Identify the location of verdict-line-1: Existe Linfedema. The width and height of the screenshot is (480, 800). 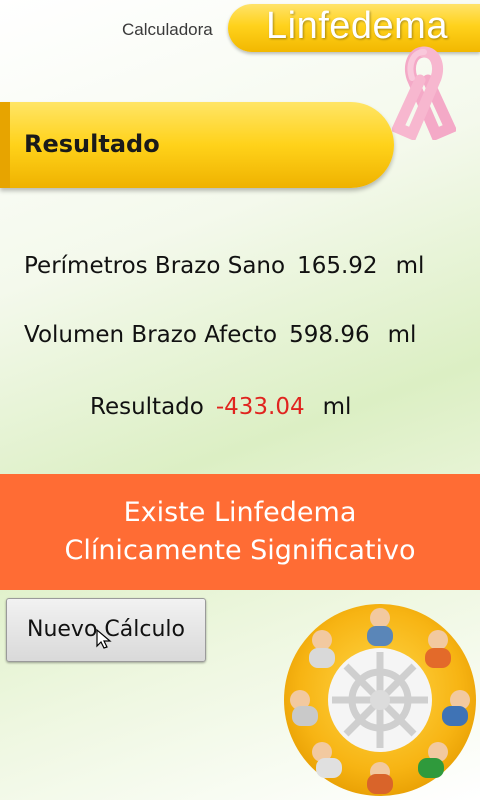
(240, 512).